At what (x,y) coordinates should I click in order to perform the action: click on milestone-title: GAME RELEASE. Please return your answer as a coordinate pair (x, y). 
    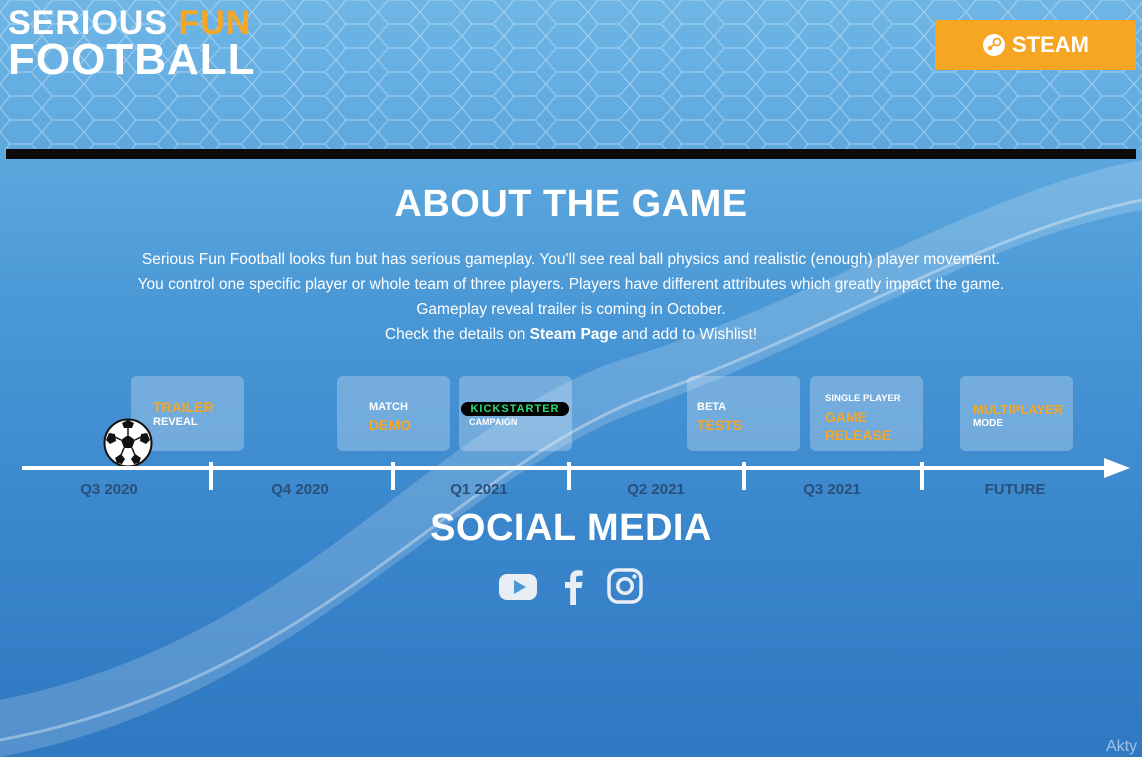
    Looking at the image, I should click on (858, 426).